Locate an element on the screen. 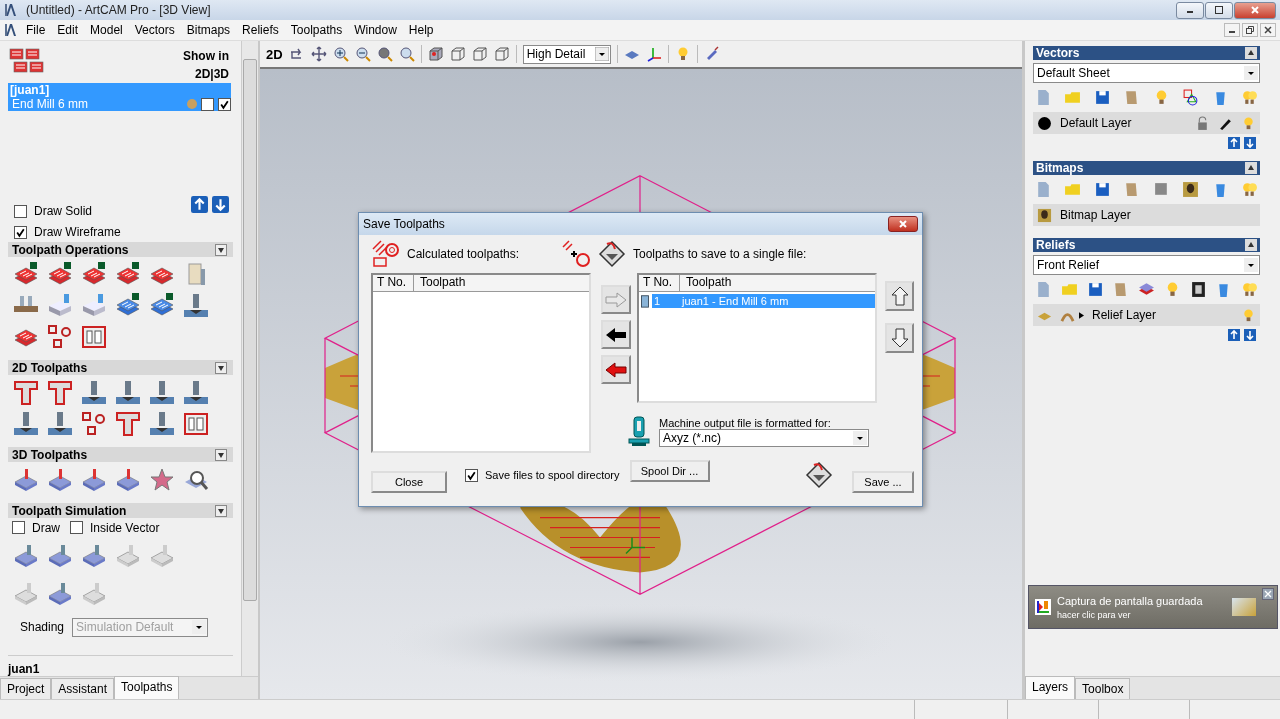  draw-checkbox is located at coordinates (18, 528).